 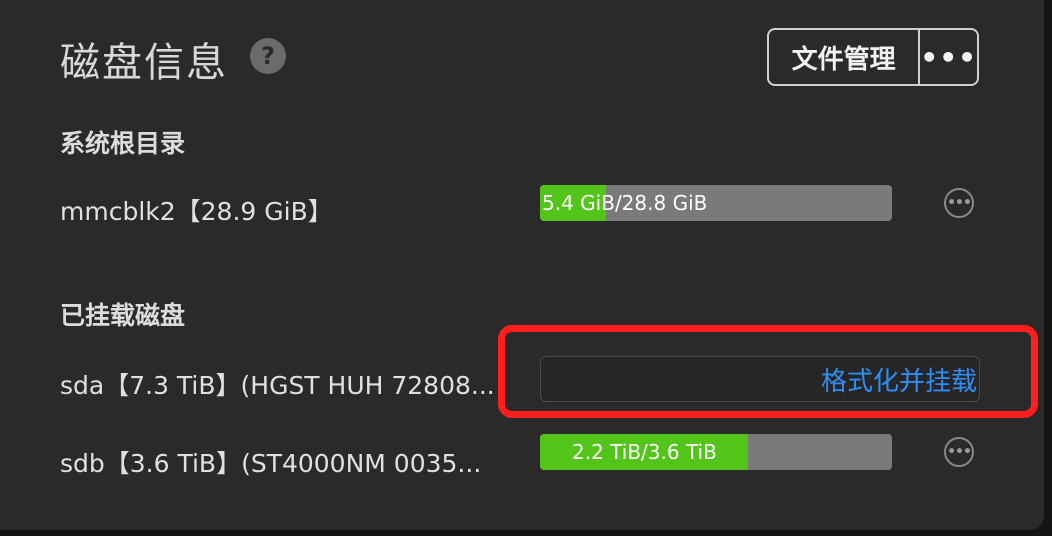 I want to click on page-title: 磁盘信息, so click(x=144, y=63).